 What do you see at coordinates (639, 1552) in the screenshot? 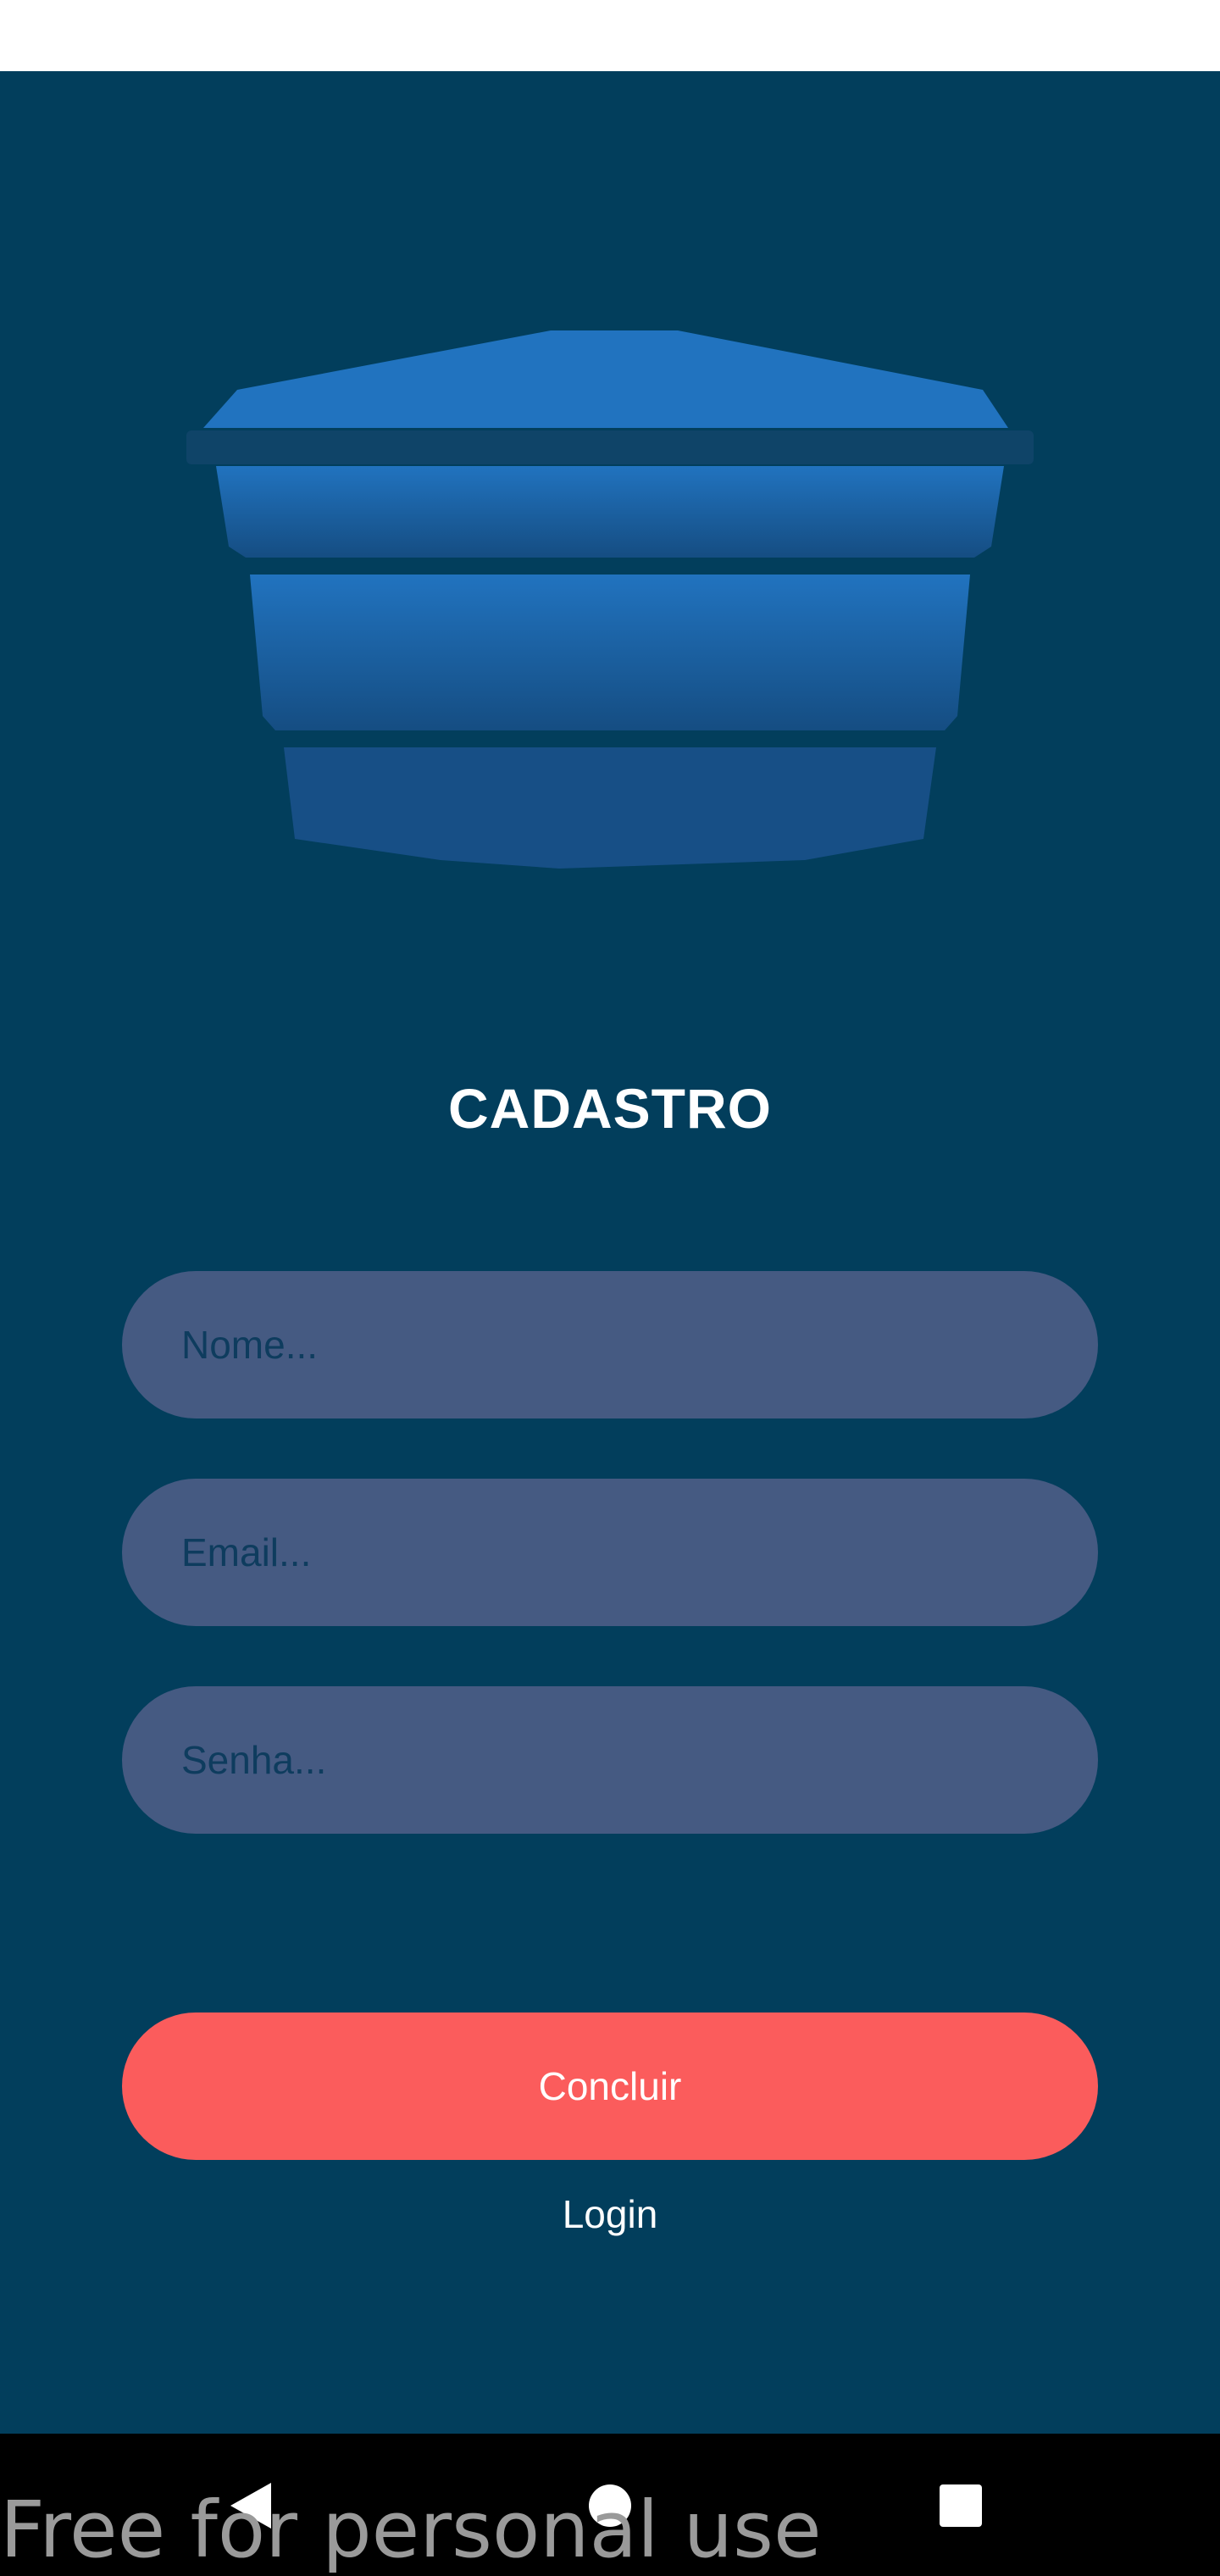
I see `email-input` at bounding box center [639, 1552].